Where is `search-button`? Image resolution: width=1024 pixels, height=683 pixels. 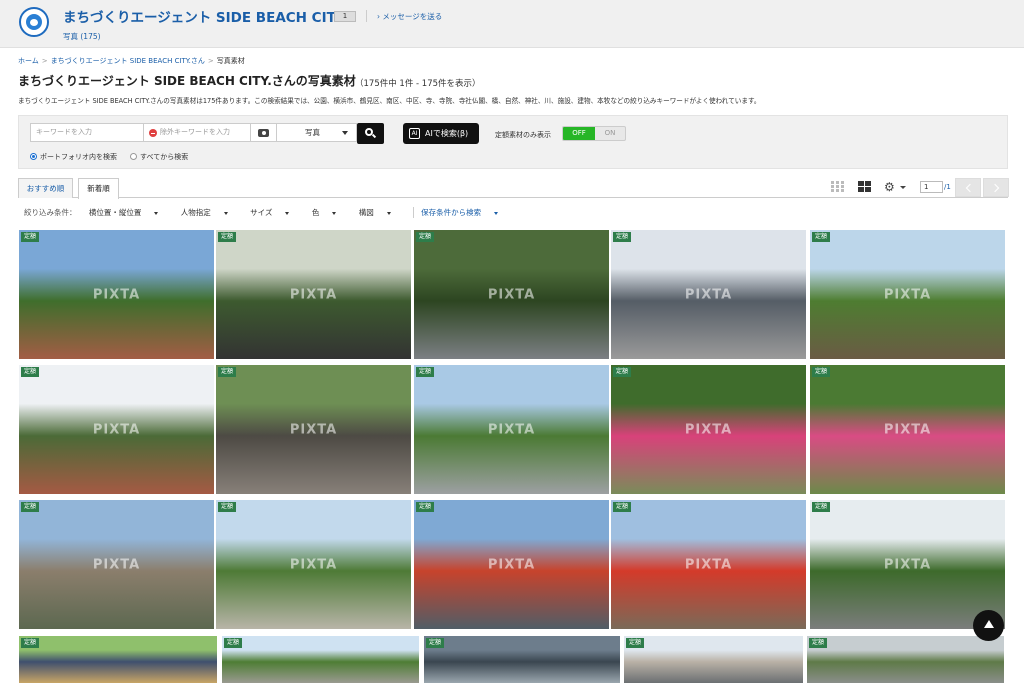 search-button is located at coordinates (370, 133).